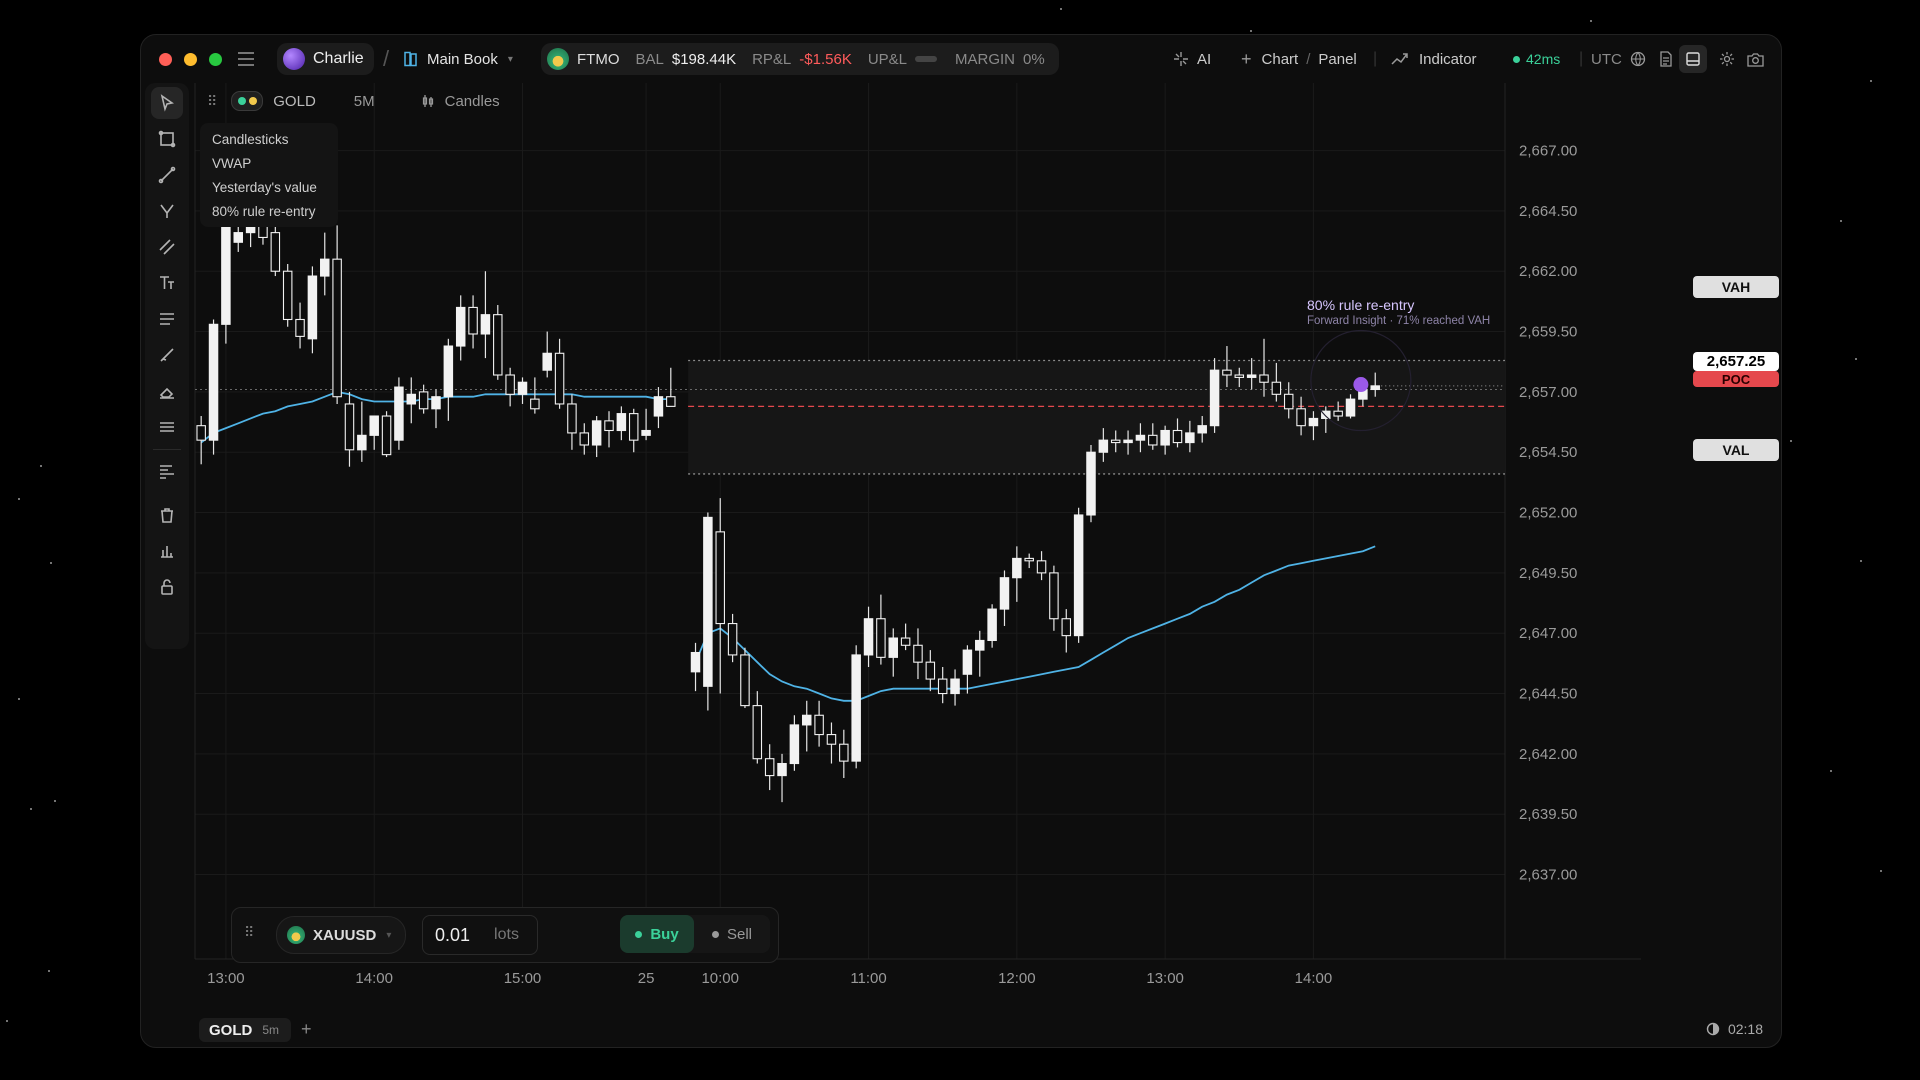 The image size is (1920, 1080). Describe the element at coordinates (1755, 59) in the screenshot. I see `camera-icon` at that location.